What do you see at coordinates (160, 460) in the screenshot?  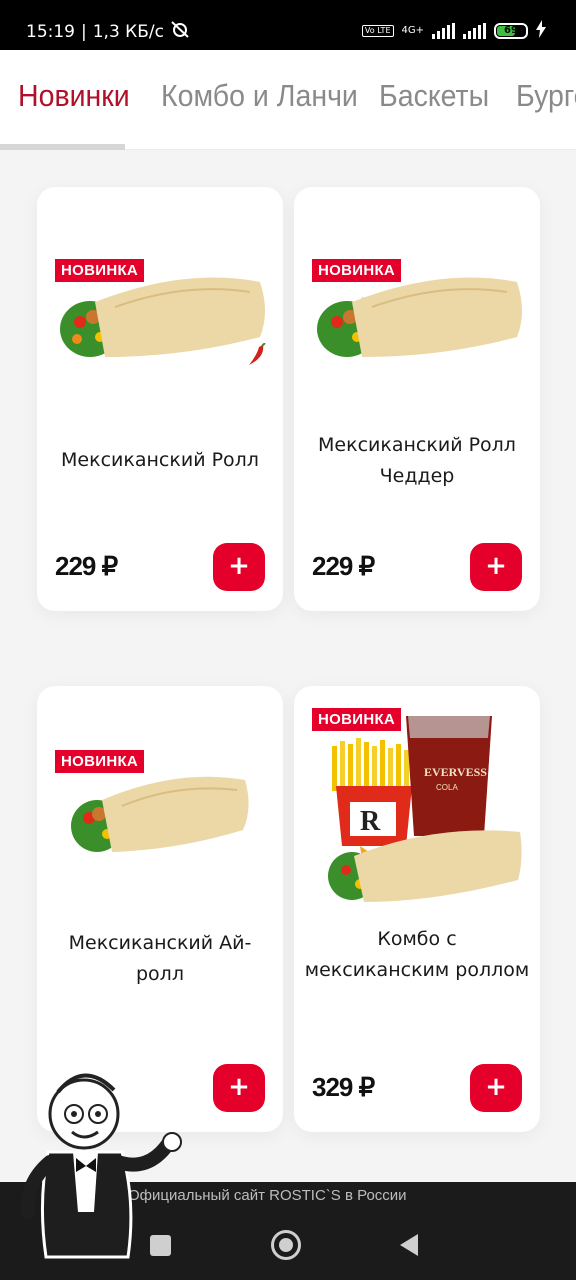 I see `product-title: Мексиканский Ролл` at bounding box center [160, 460].